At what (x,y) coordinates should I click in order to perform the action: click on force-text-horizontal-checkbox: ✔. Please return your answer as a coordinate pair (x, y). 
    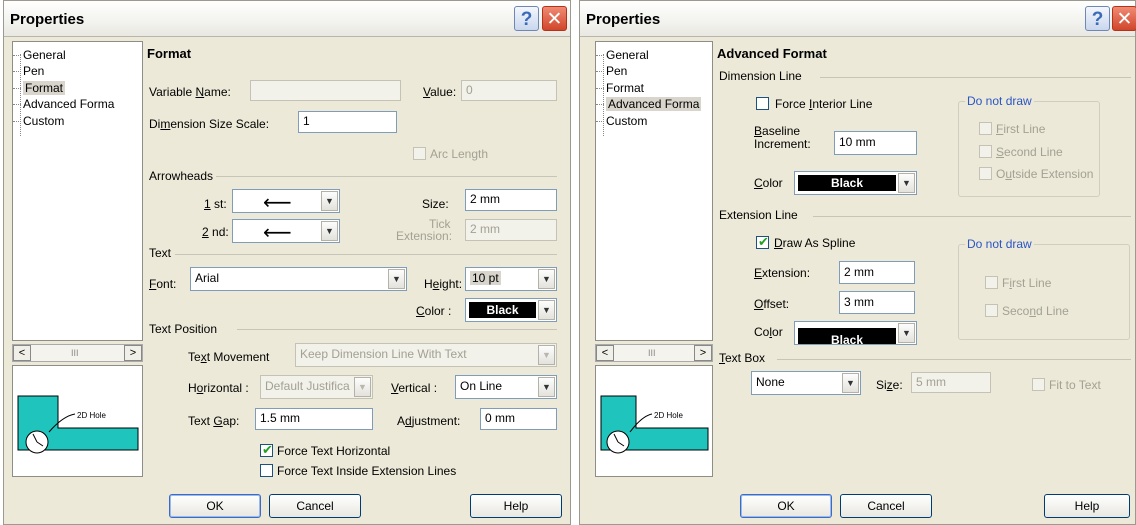
    Looking at the image, I should click on (266, 449).